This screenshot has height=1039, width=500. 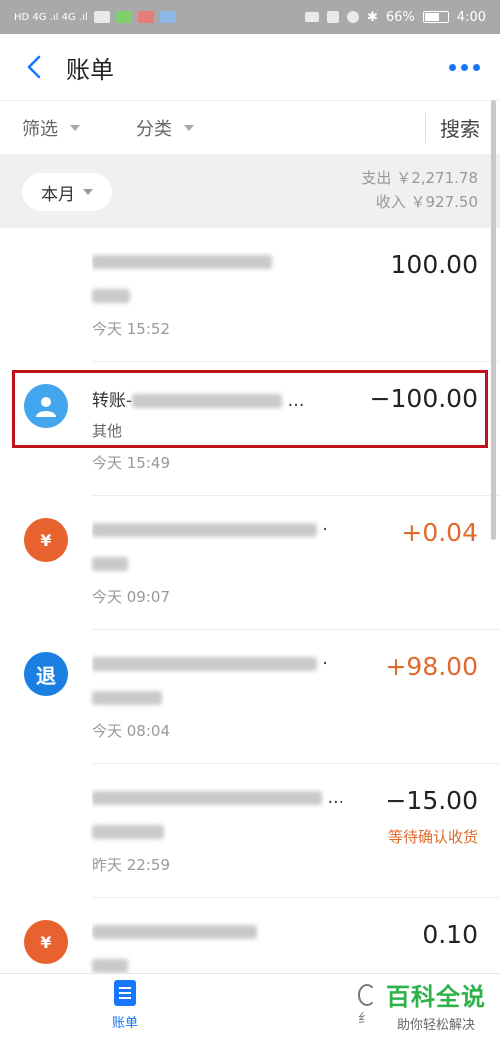 I want to click on watermark-subtitle: 助你轻松解决, so click(x=435, y=1025).